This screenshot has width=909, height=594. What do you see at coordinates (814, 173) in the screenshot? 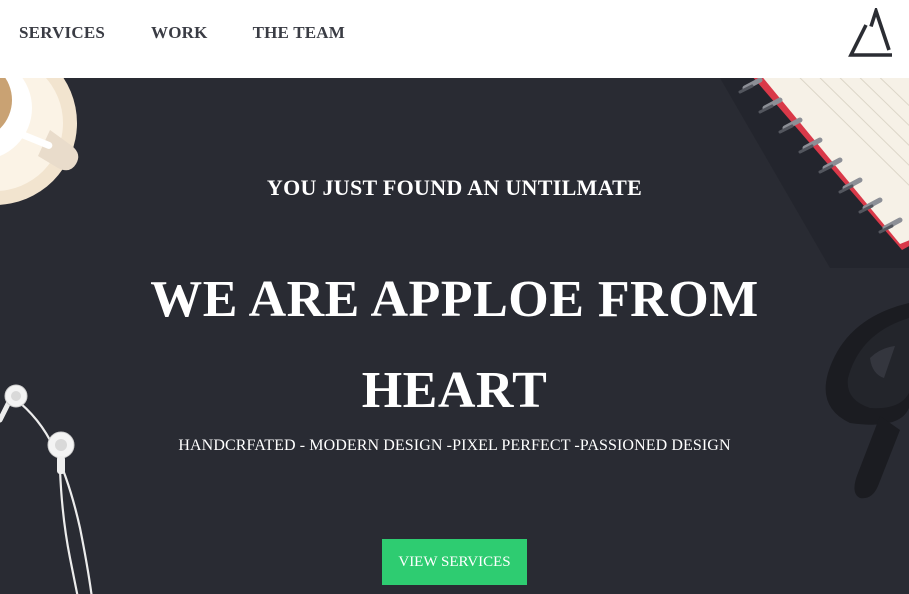
I see `notebook-icon` at bounding box center [814, 173].